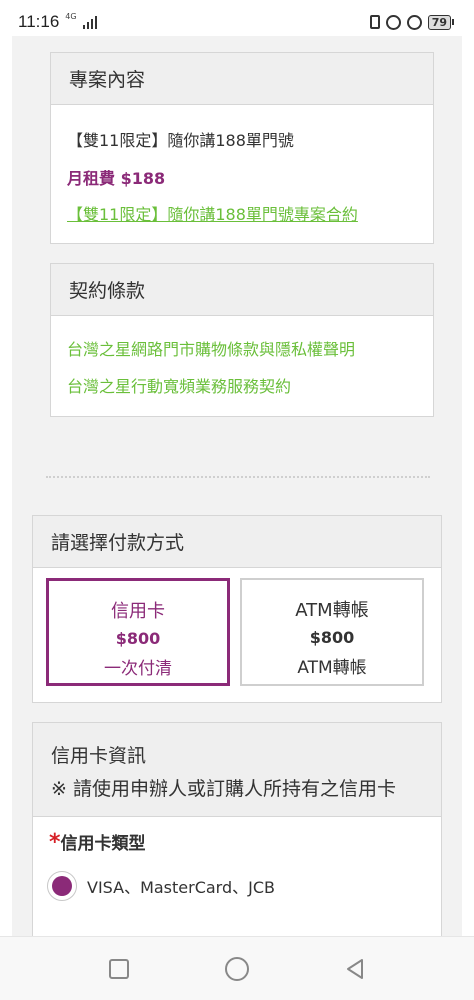 The height and width of the screenshot is (1000, 474). Describe the element at coordinates (238, 477) in the screenshot. I see `section-divider` at that location.